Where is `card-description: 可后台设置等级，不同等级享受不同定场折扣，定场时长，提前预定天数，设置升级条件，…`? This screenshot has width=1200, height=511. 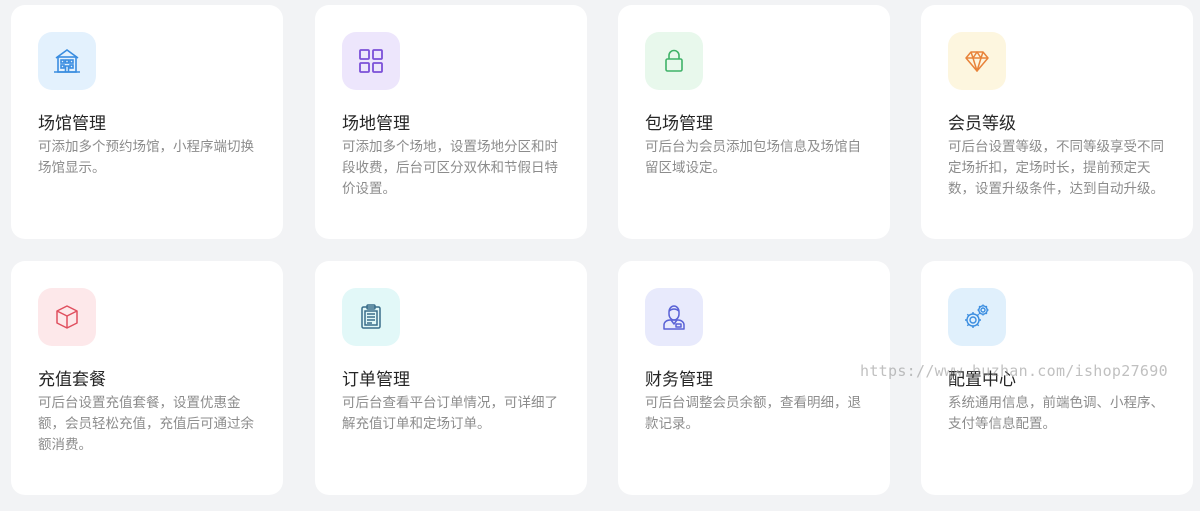 card-description: 可后台设置等级，不同等级享受不同定场折扣，定场时长，提前预定天数，设置升级条件，… is located at coordinates (1056, 168).